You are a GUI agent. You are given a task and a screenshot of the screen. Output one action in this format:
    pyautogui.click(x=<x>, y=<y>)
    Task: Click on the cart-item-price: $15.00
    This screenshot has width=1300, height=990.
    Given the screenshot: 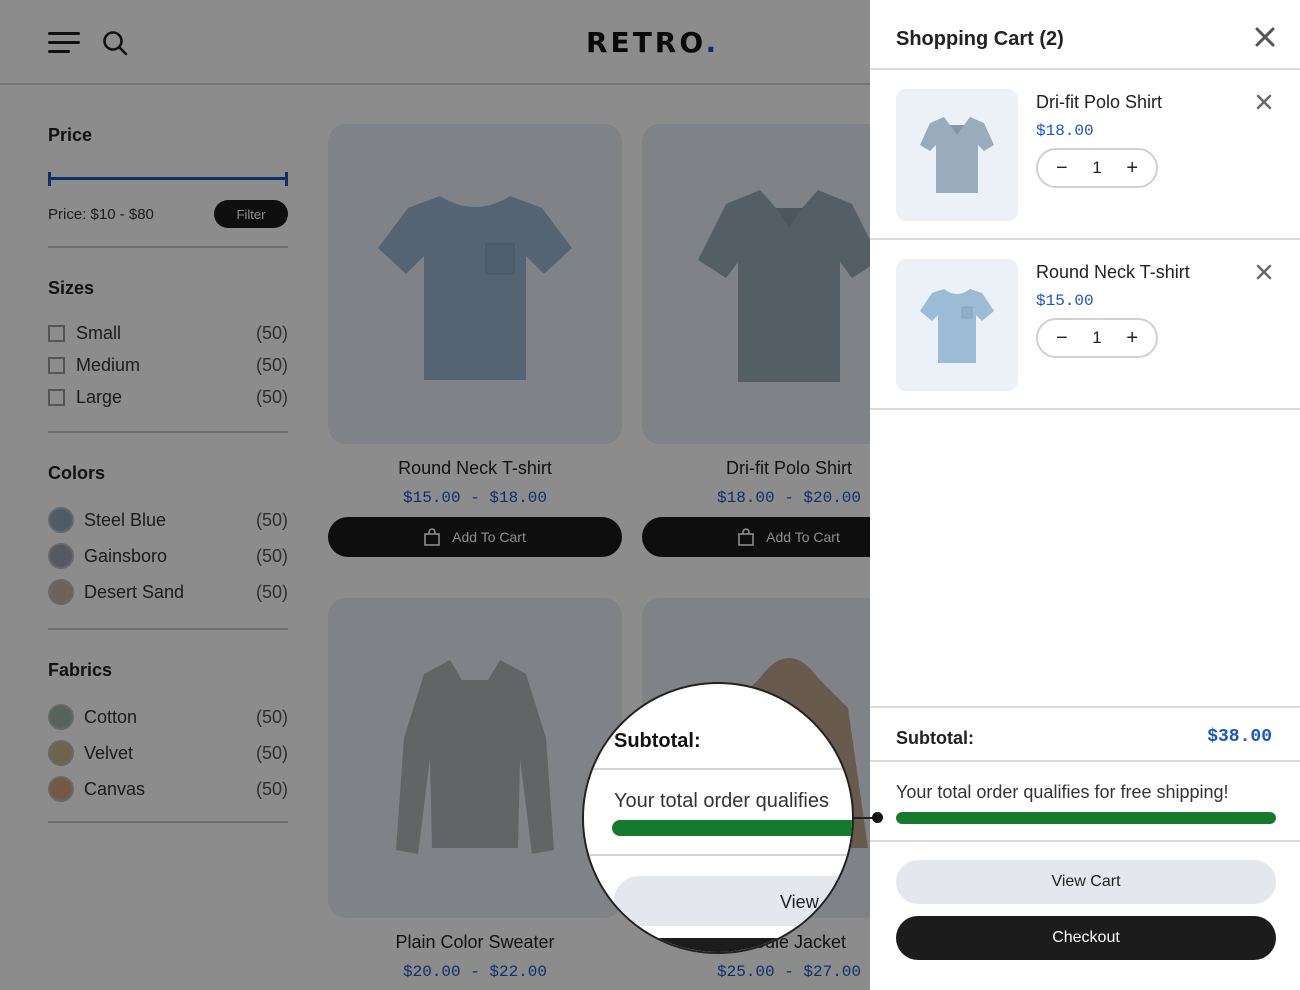 What is the action you would take?
    pyautogui.click(x=1065, y=301)
    